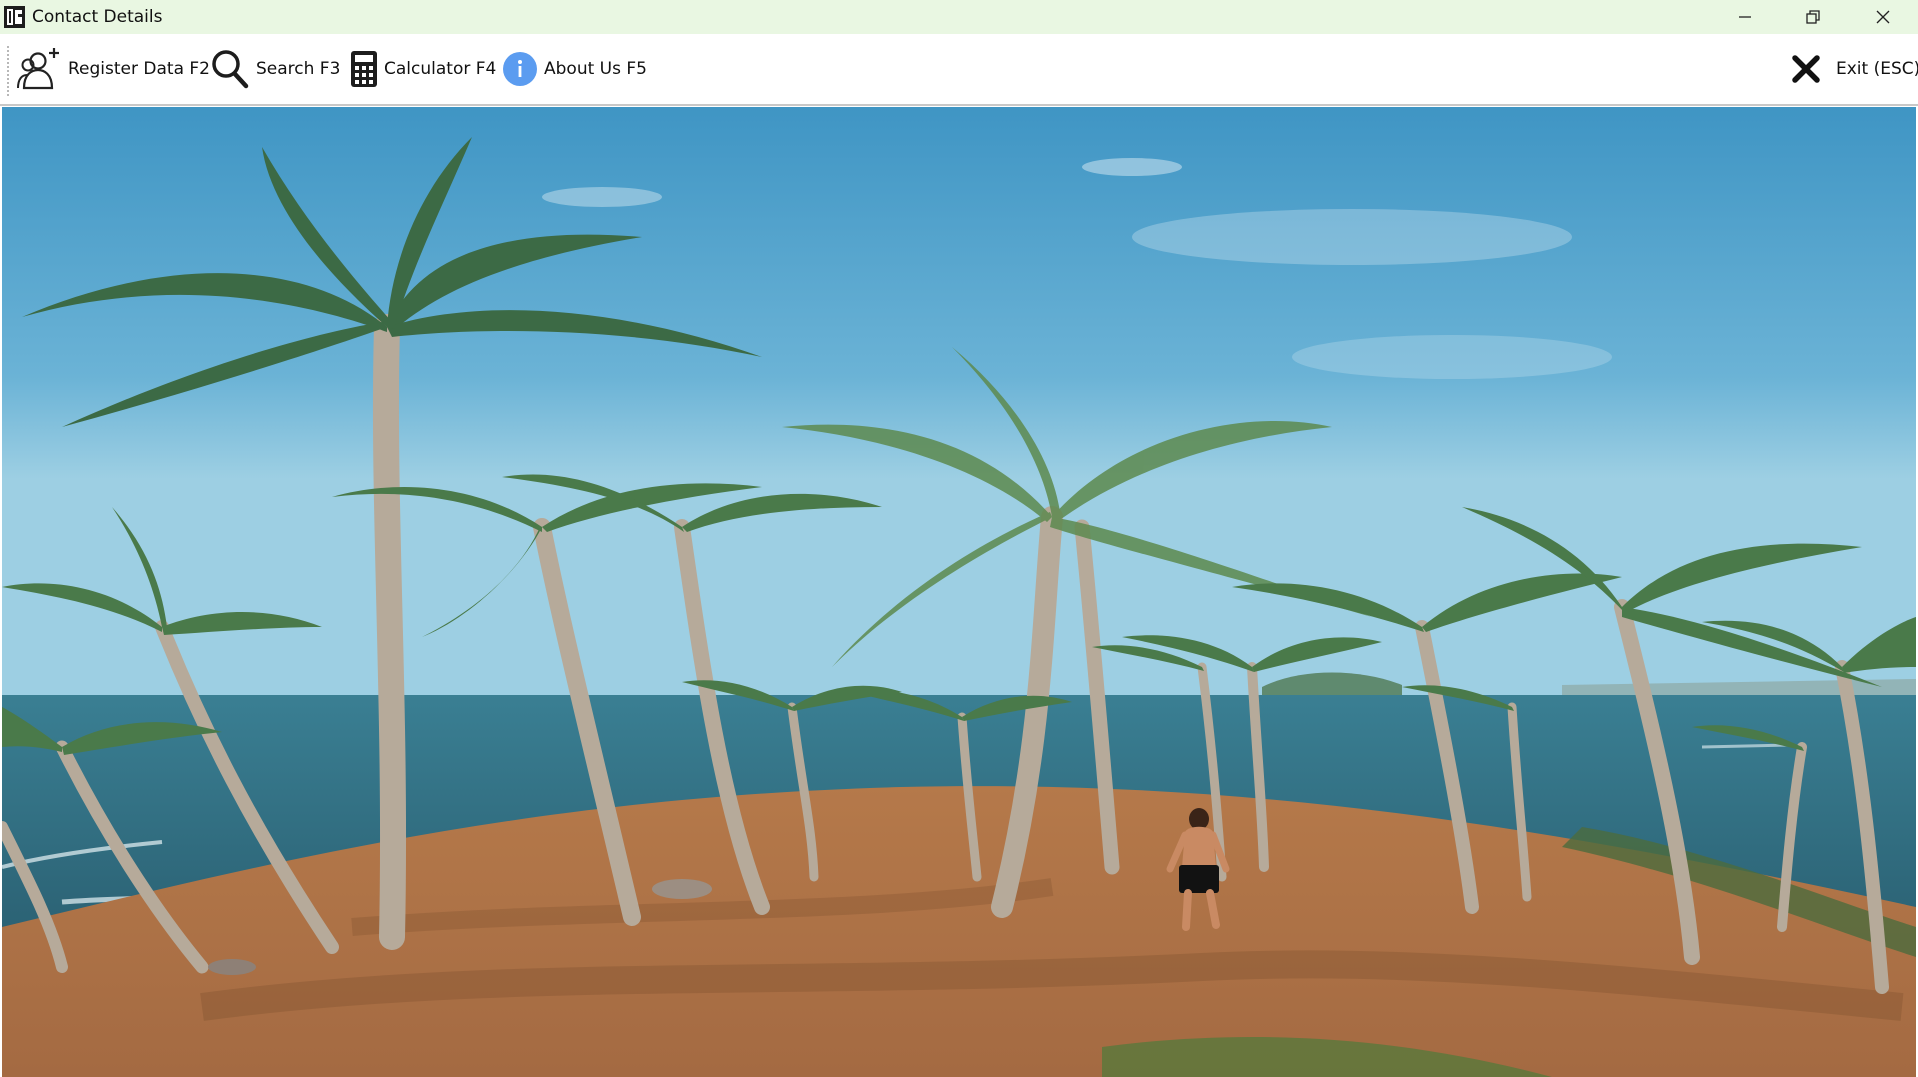 This screenshot has width=1918, height=1077. I want to click on exit-label: Exit (ESC), so click(1877, 69).